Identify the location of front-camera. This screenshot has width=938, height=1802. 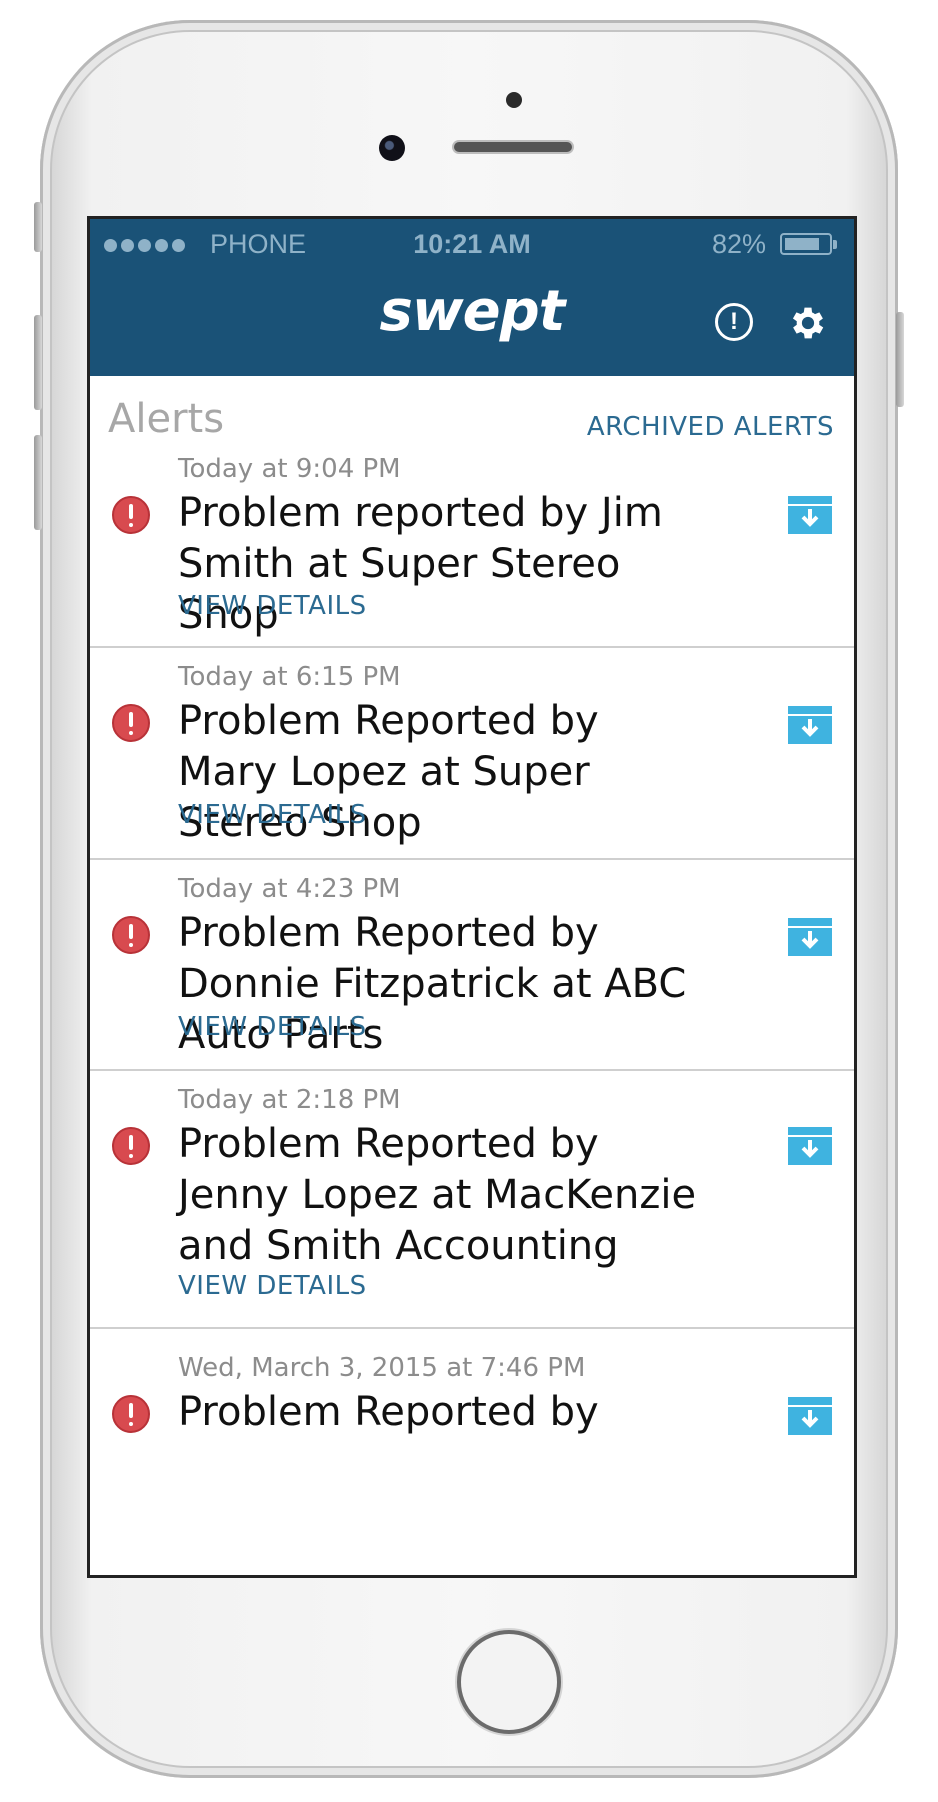
(392, 148).